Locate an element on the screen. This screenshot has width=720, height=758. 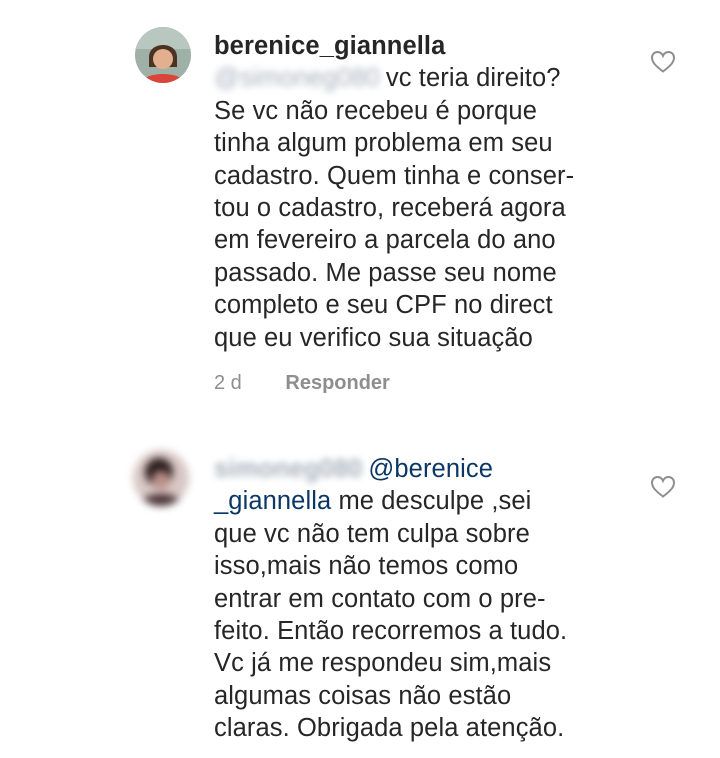
username: berenice_giannella is located at coordinates (434, 46).